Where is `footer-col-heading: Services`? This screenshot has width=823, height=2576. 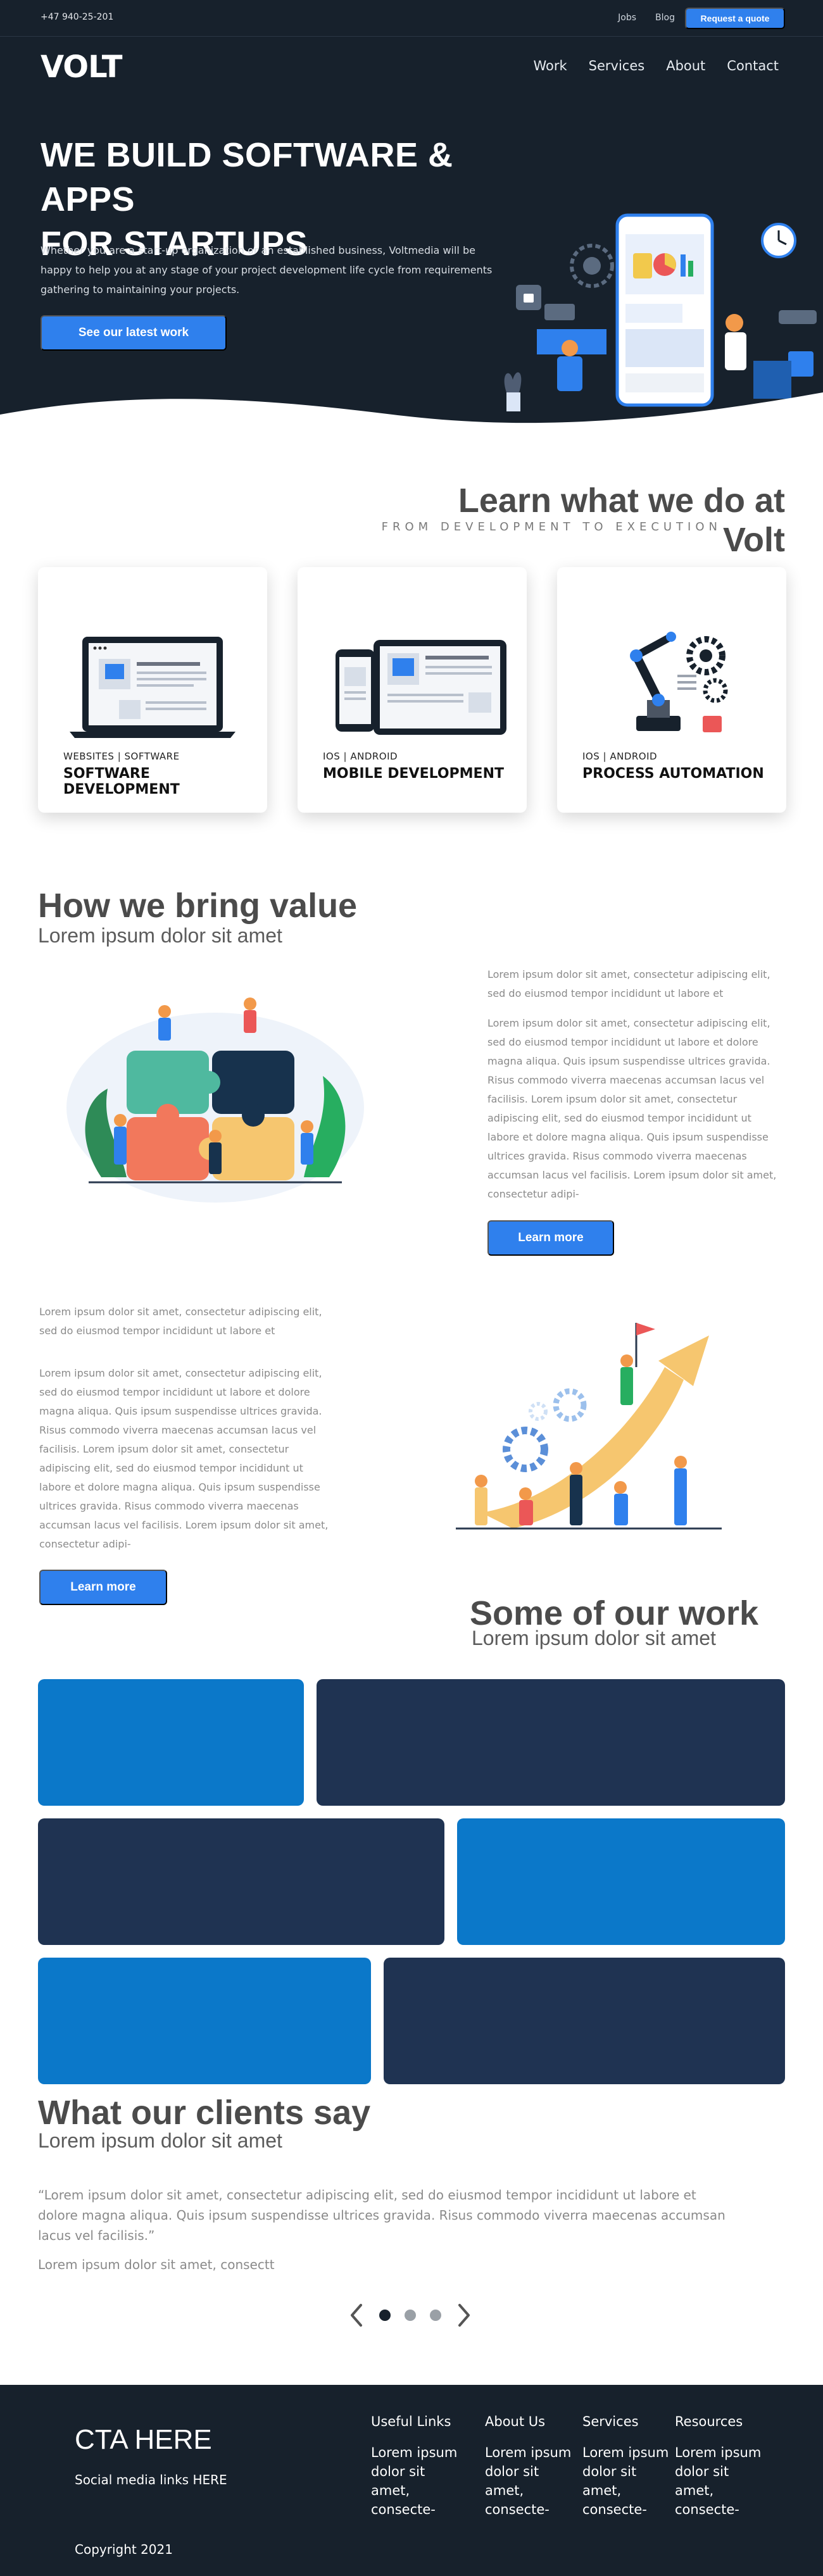 footer-col-heading: Services is located at coordinates (610, 2421).